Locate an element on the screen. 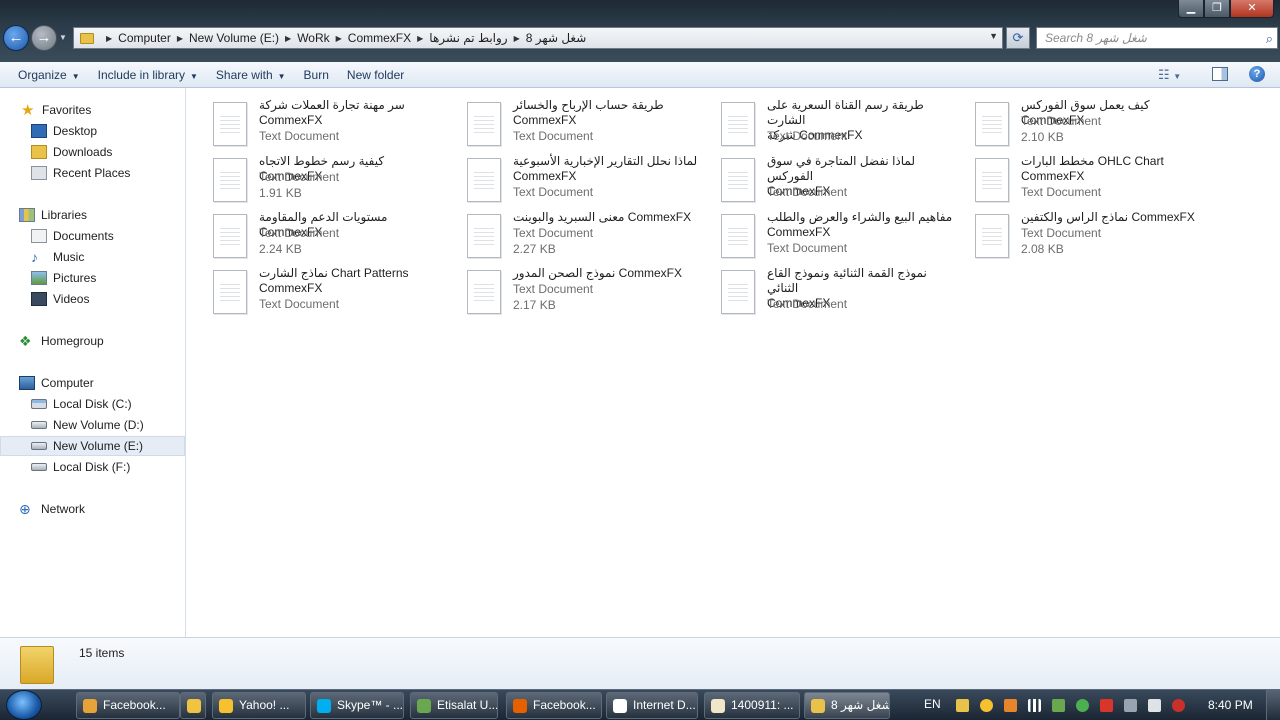  change-view-button: ☷ ▼ is located at coordinates (1169, 75).